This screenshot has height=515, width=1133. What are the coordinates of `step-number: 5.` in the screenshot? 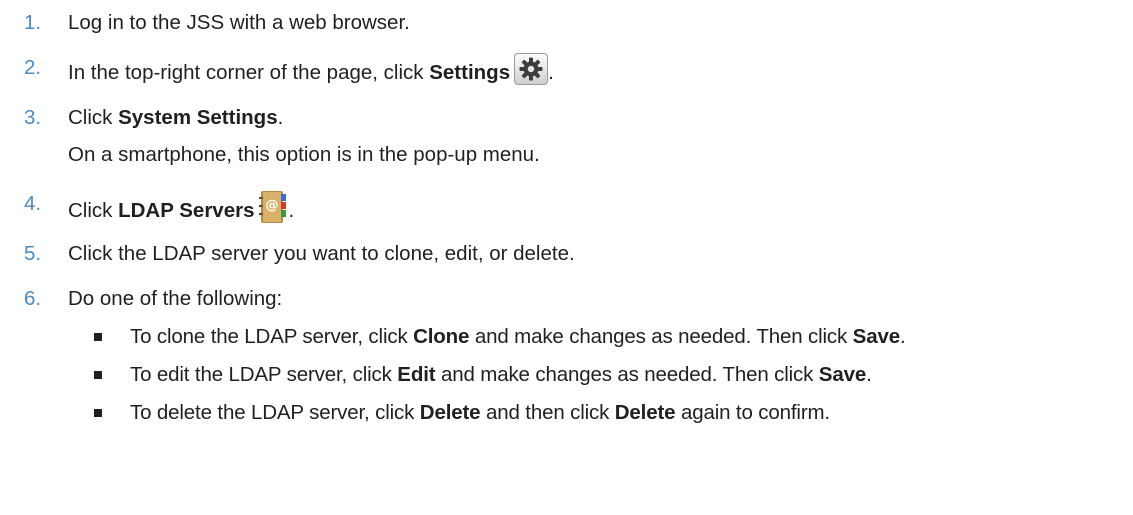 It's located at (33, 253).